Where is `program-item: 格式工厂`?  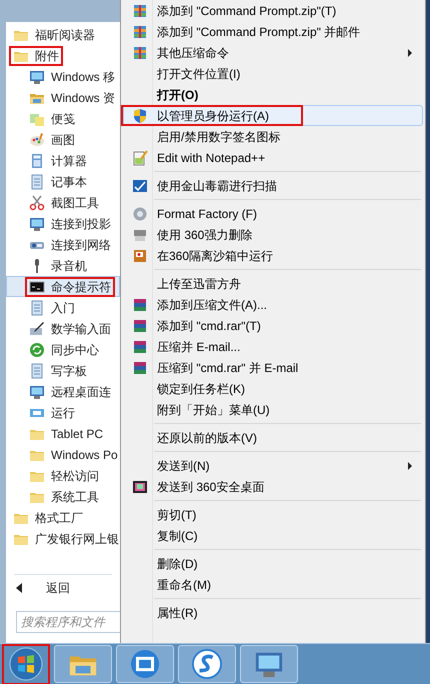
program-item: 格式工厂 is located at coordinates (48, 518).